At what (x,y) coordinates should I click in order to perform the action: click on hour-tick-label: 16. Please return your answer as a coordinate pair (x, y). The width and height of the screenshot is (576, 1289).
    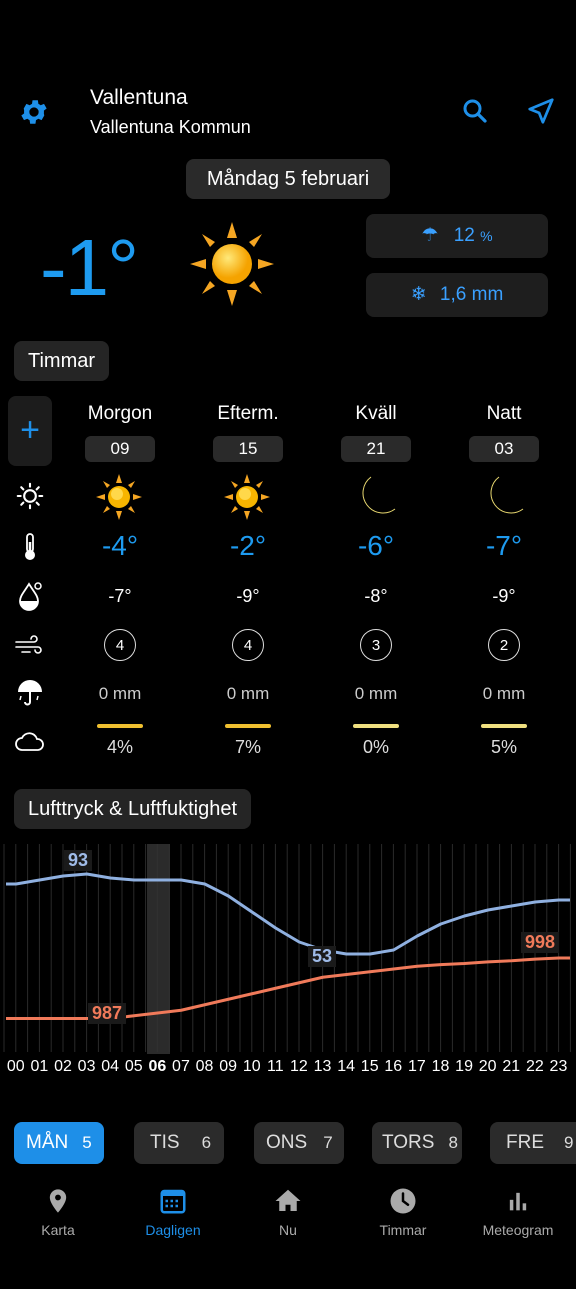
    Looking at the image, I should click on (393, 1066).